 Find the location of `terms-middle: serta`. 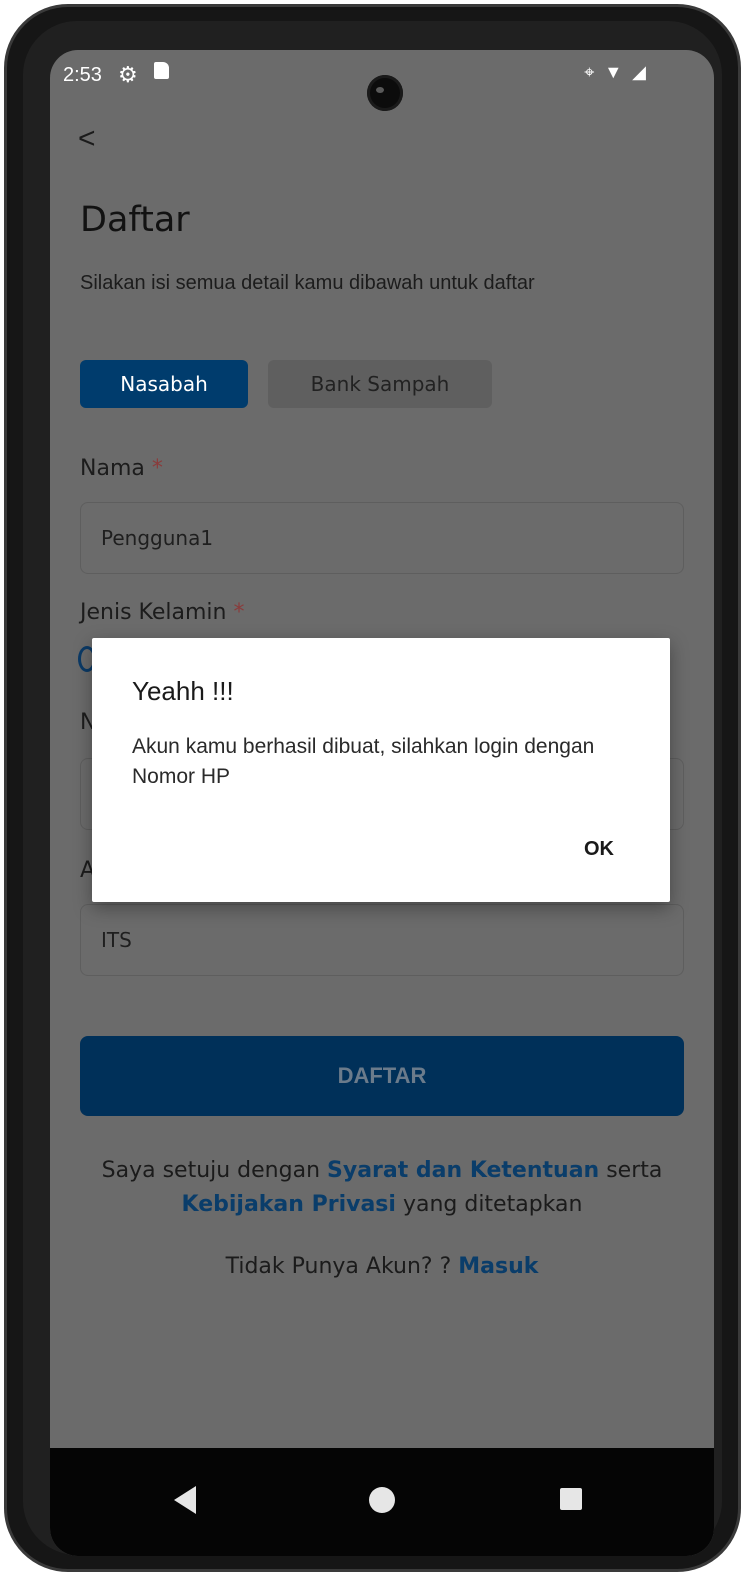

terms-middle: serta is located at coordinates (631, 1170).